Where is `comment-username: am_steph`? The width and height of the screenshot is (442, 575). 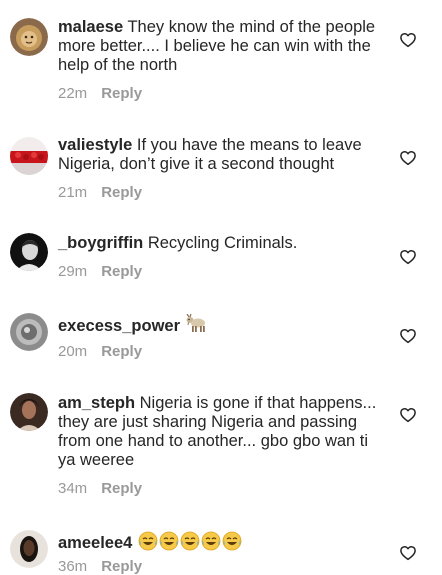 comment-username: am_steph is located at coordinates (96, 403).